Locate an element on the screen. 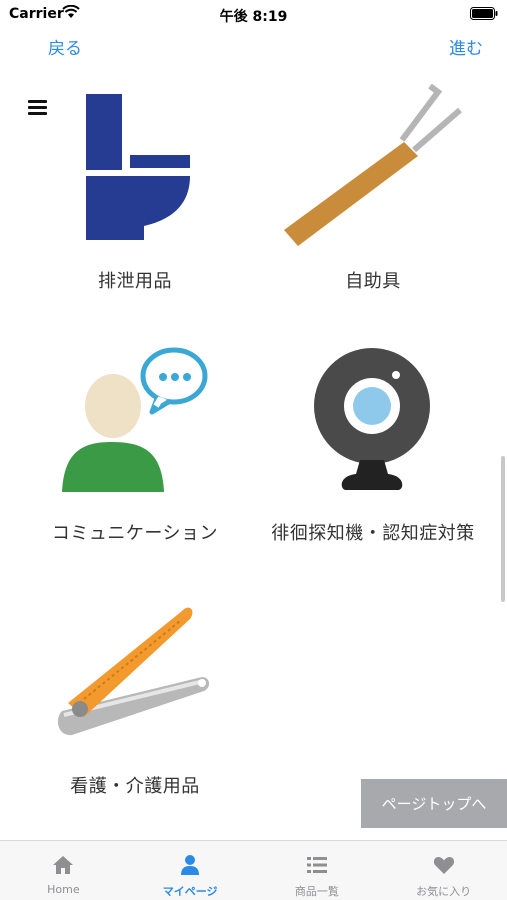 This screenshot has width=507, height=900. tab-mypage: マイページ is located at coordinates (190, 870).